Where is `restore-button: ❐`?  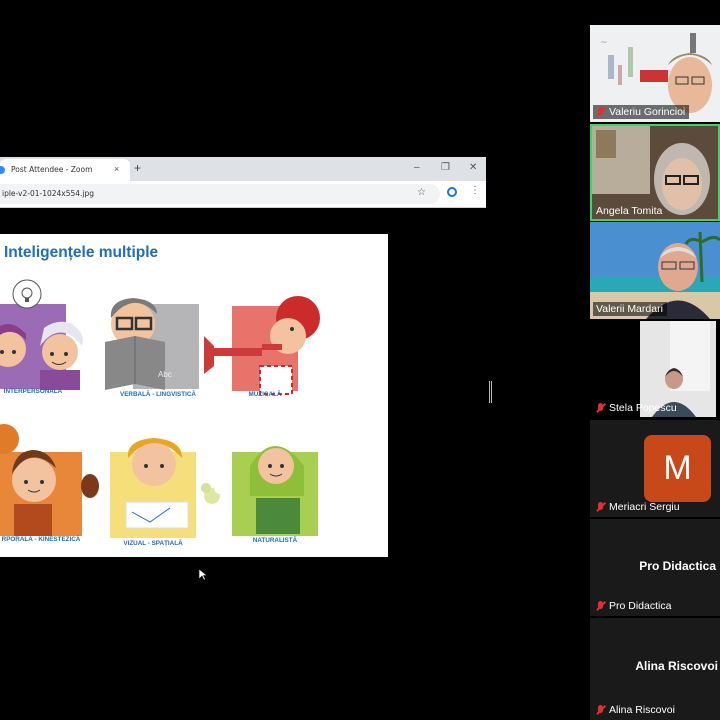 restore-button: ❐ is located at coordinates (445, 167).